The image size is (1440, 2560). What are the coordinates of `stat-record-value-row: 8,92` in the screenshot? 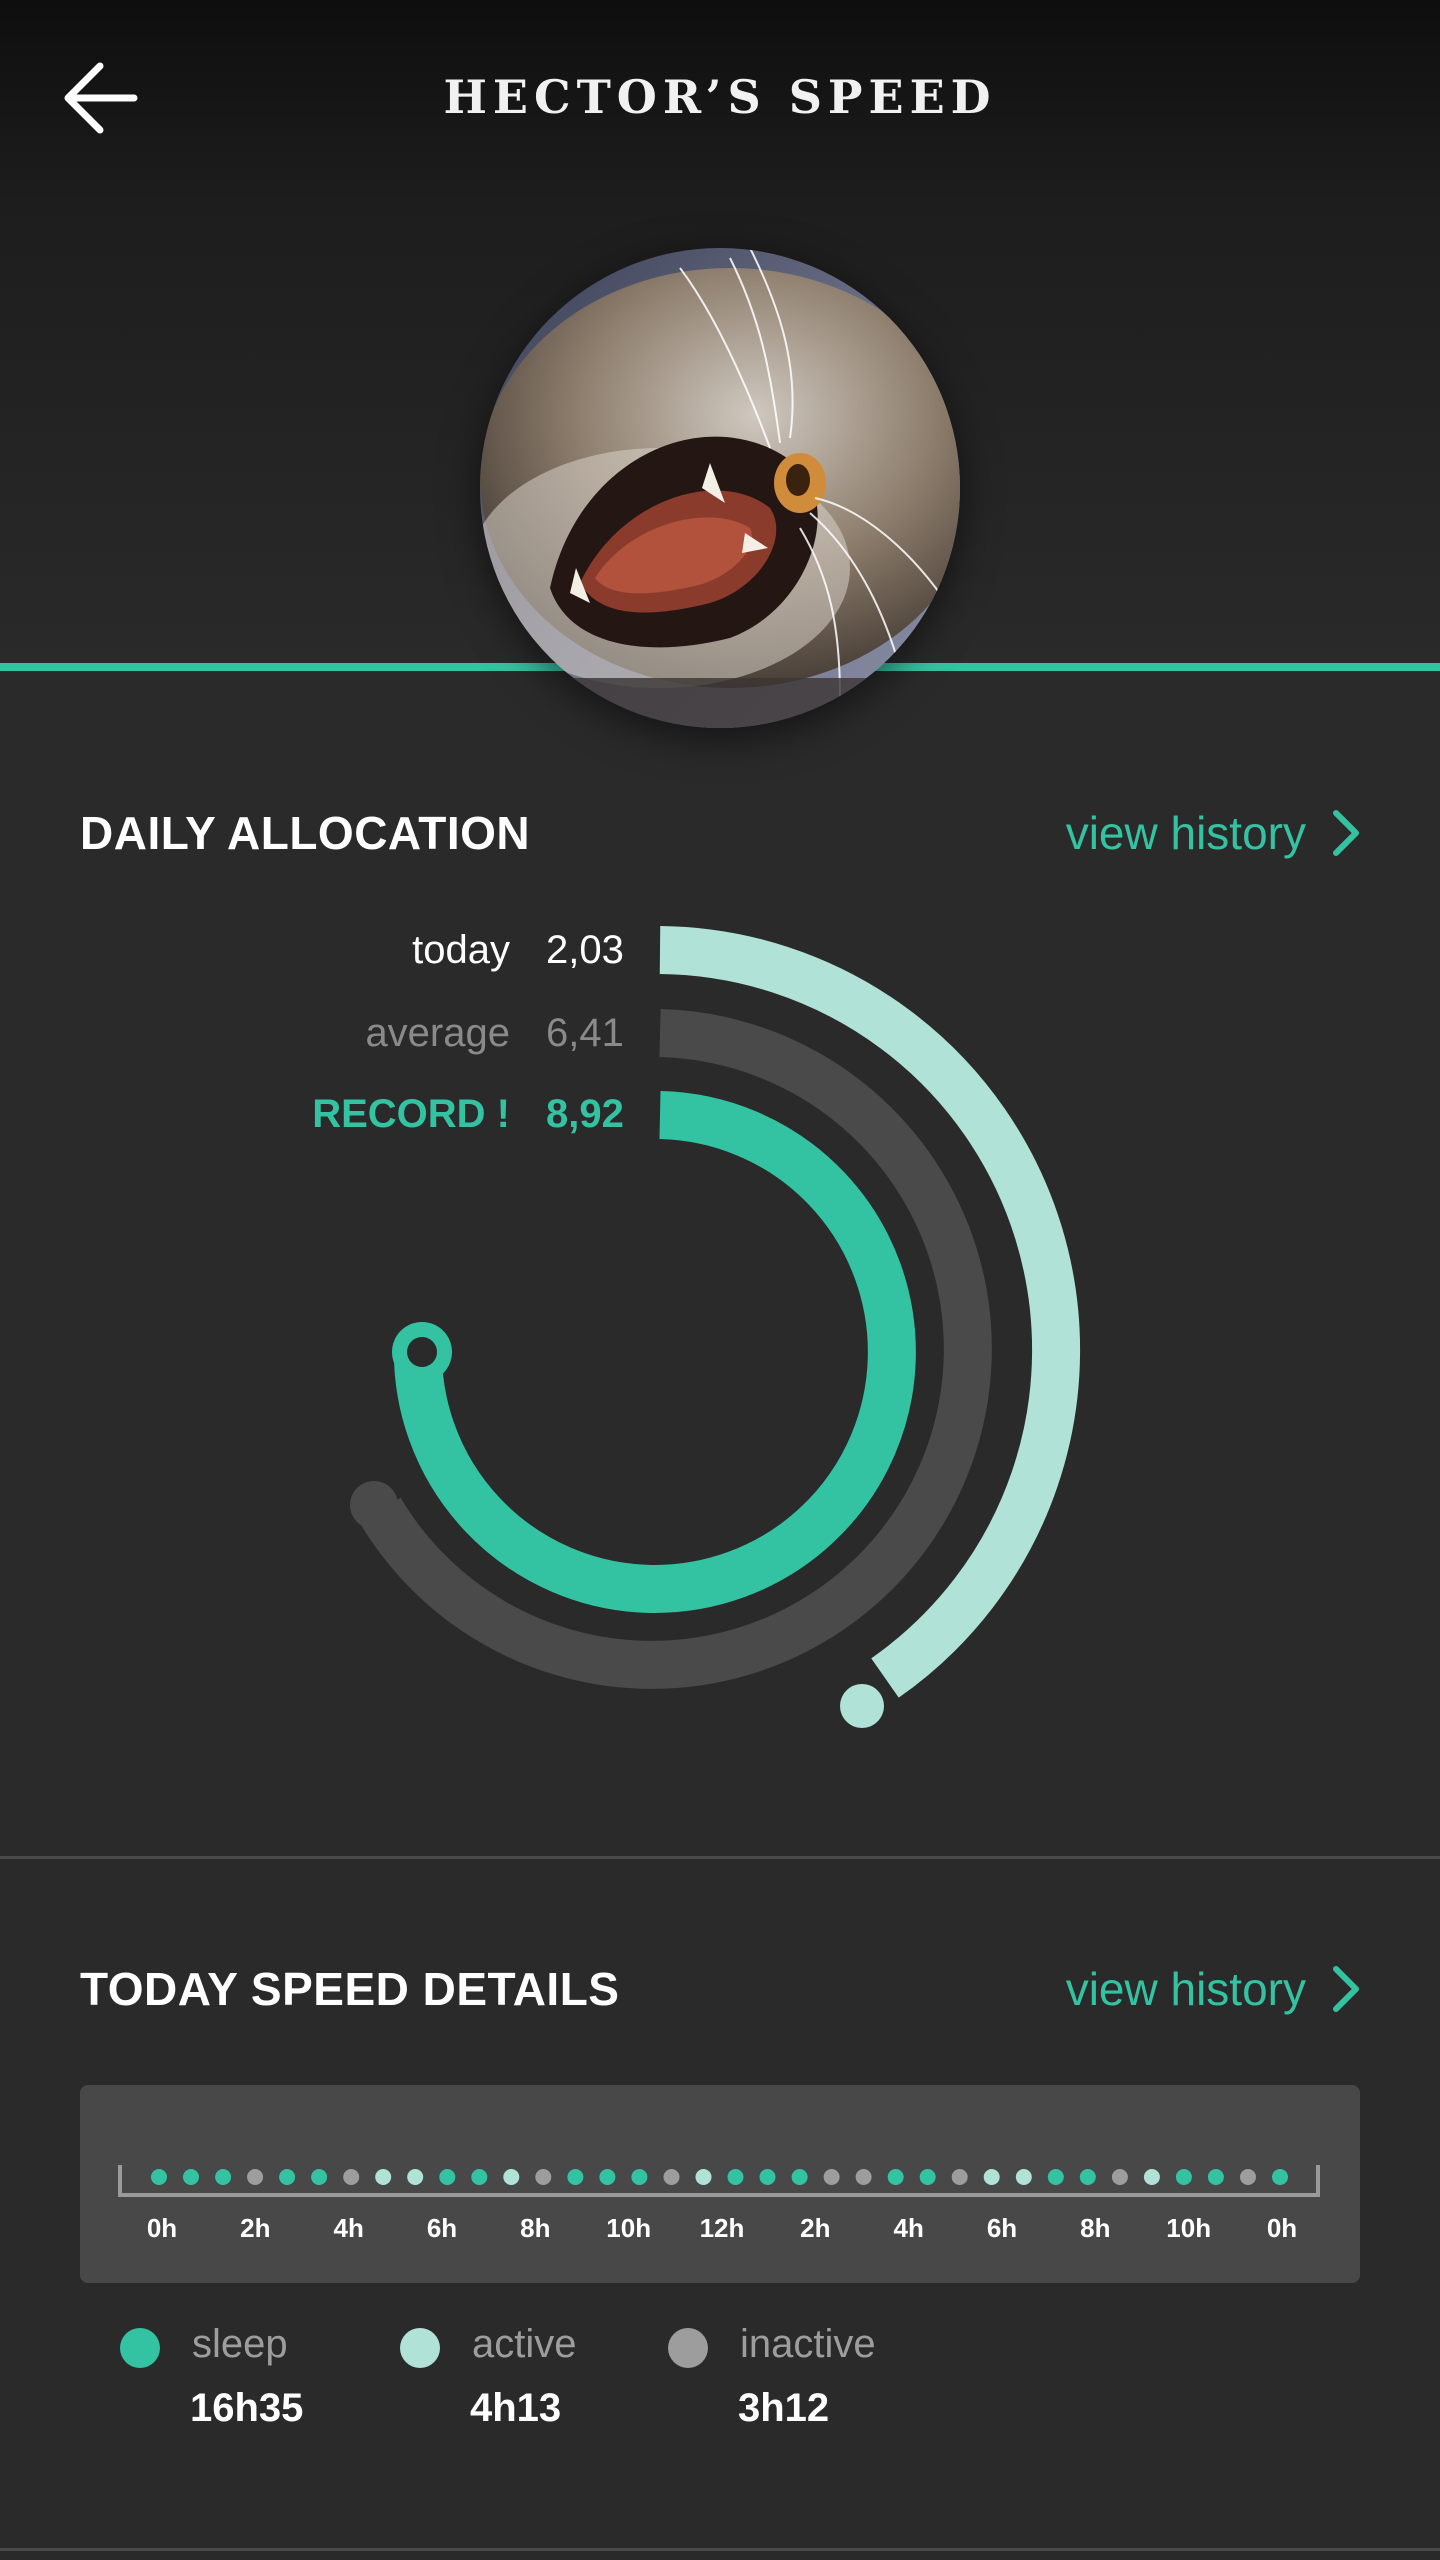 It's located at (646, 1114).